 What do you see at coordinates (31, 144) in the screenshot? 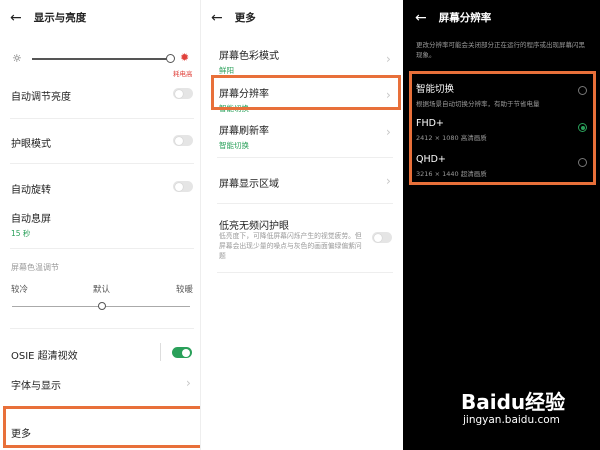
I see `eye-protection-label: 护眼模式` at bounding box center [31, 144].